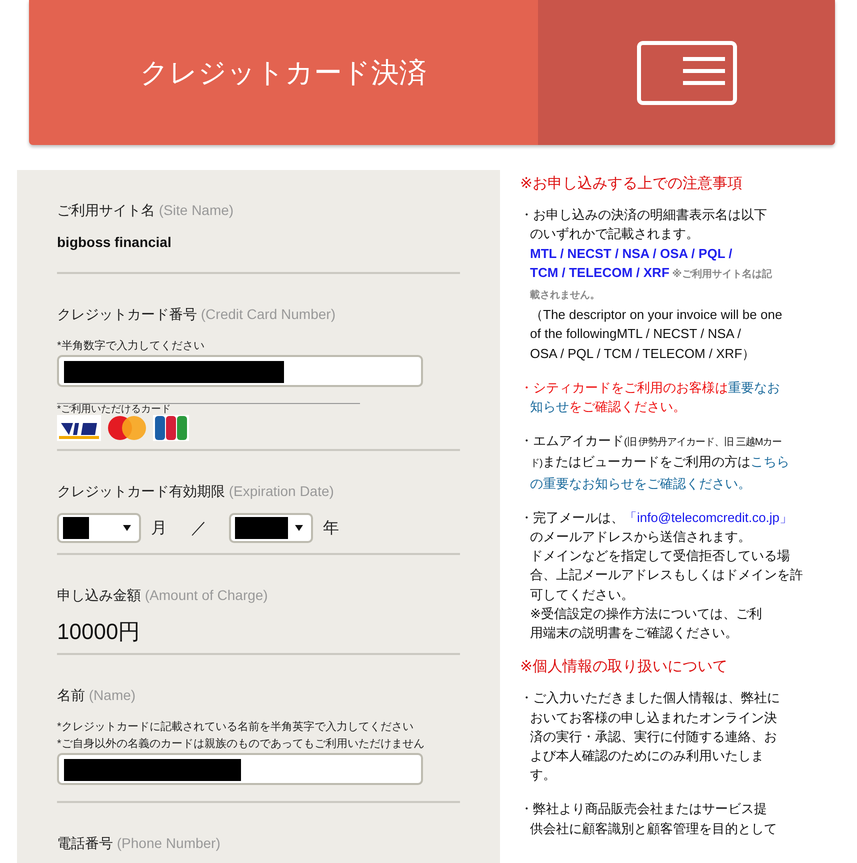  I want to click on field-label: クレジットカード番号 (Credit Card Number), so click(196, 315).